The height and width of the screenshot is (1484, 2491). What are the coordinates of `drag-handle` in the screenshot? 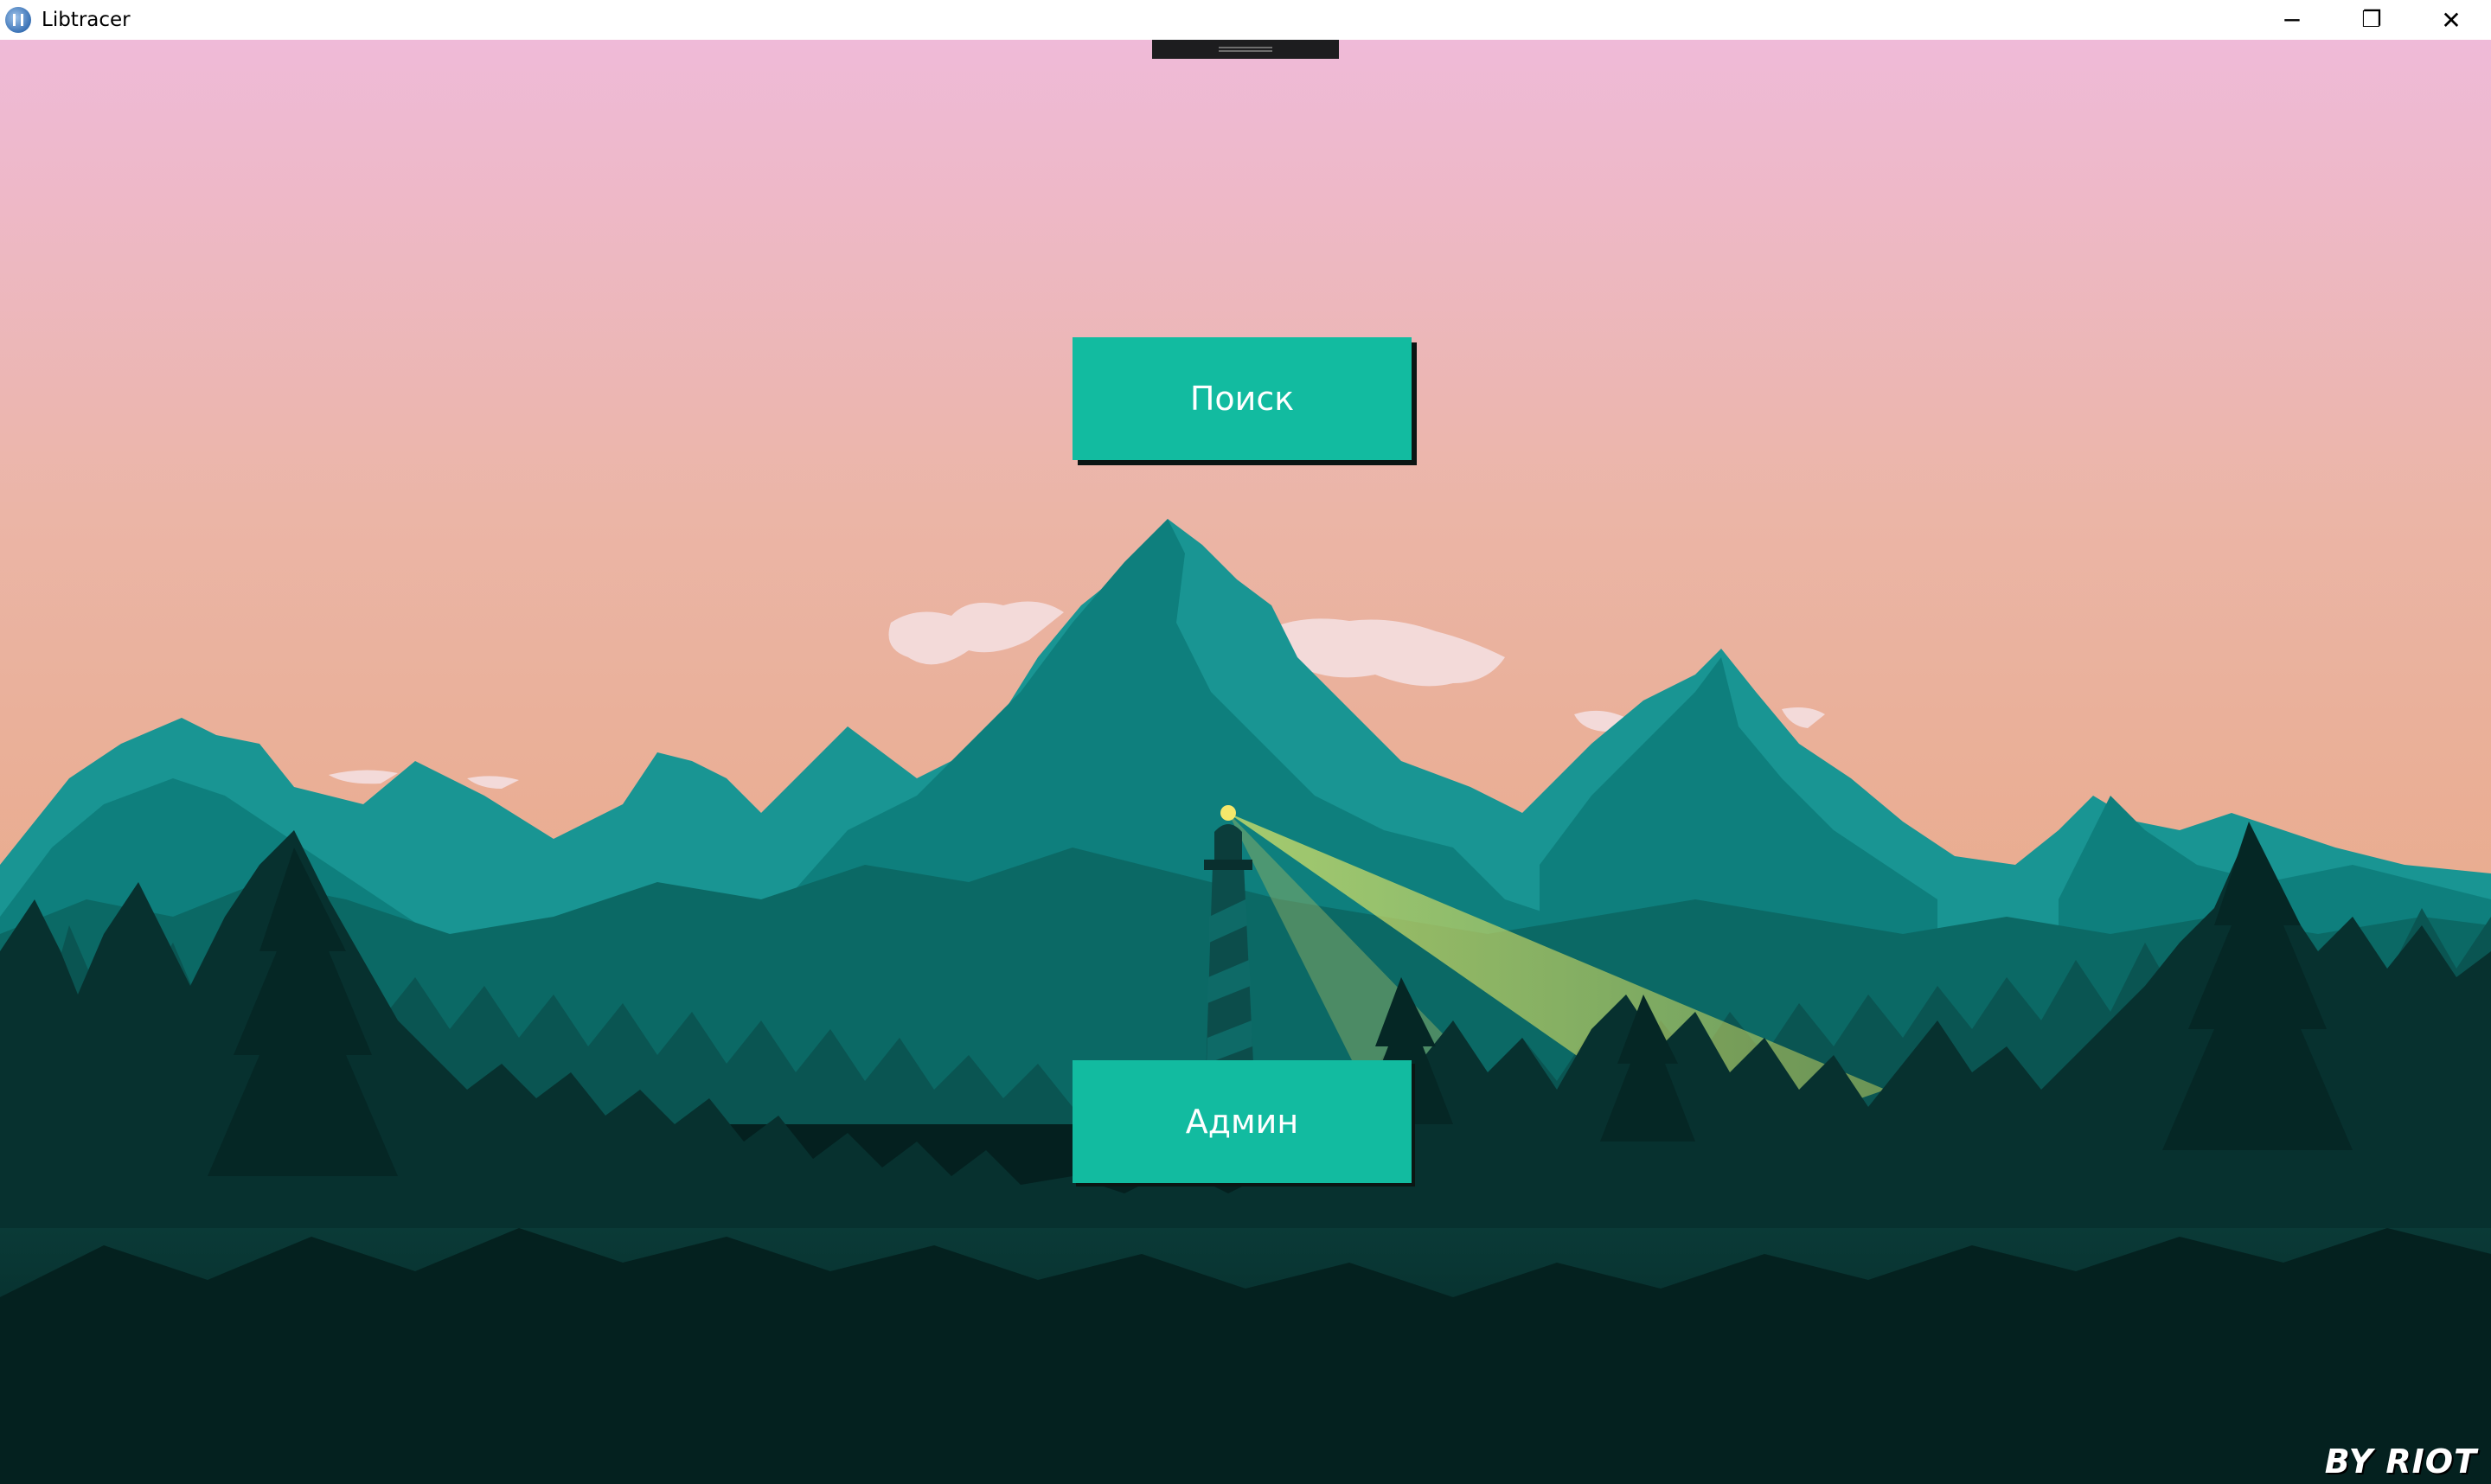 It's located at (1246, 50).